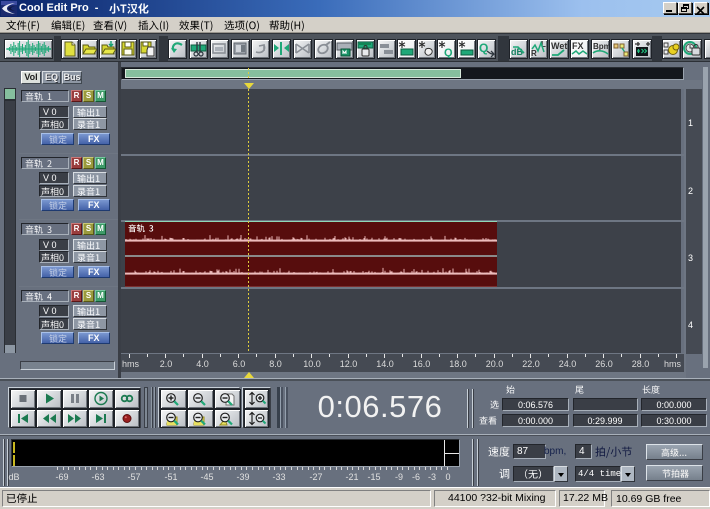  Describe the element at coordinates (517, 52) in the screenshot. I see `svg-text: dB` at that location.